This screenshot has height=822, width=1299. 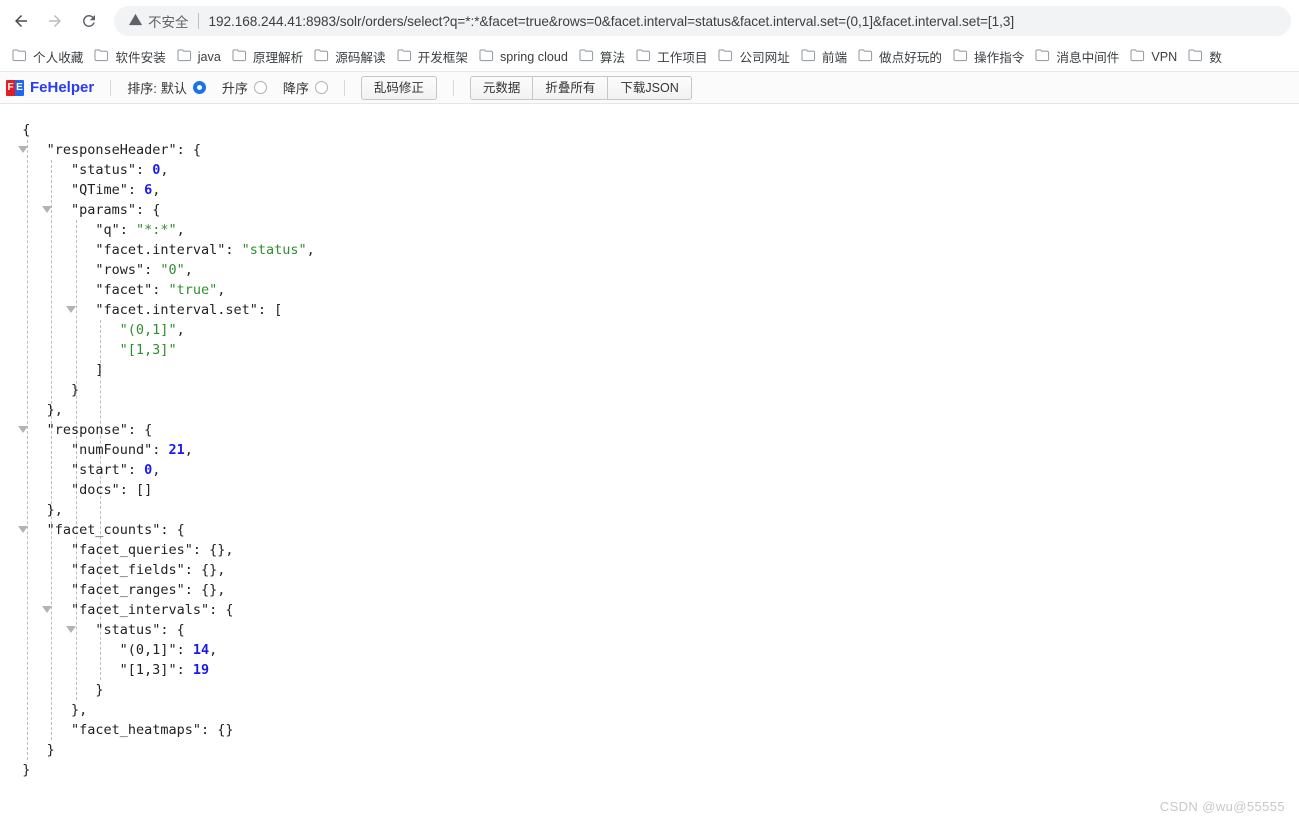 What do you see at coordinates (205, 570) in the screenshot?
I see `json-punct: : {},` at bounding box center [205, 570].